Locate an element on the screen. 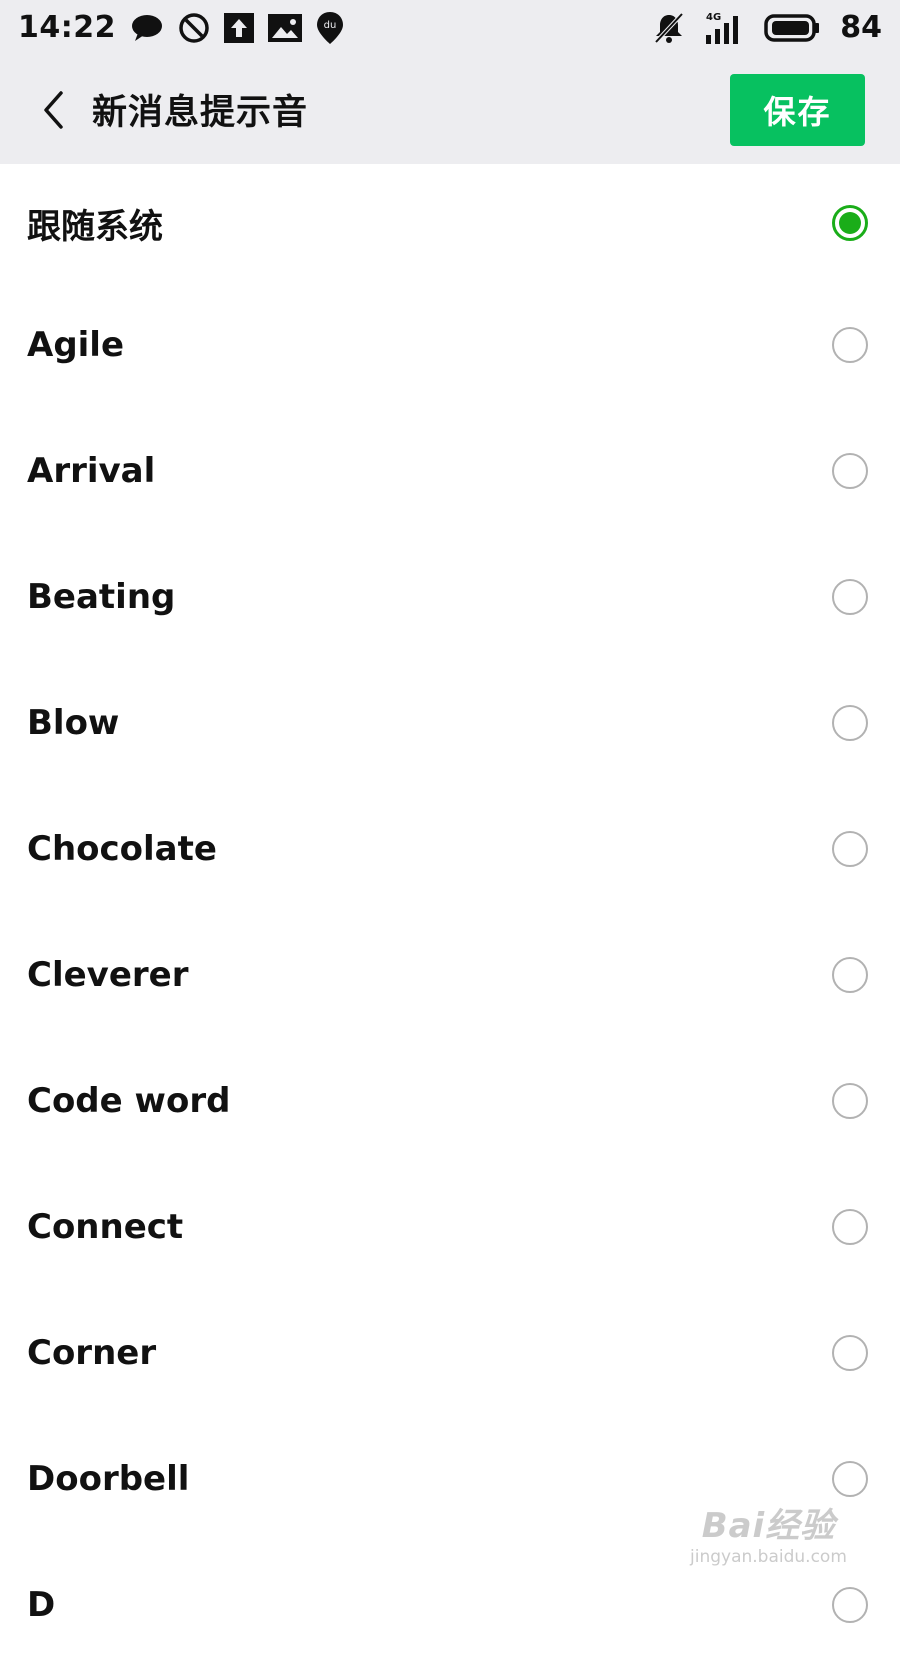  sound-option-label: 跟随系统 is located at coordinates (95, 226).